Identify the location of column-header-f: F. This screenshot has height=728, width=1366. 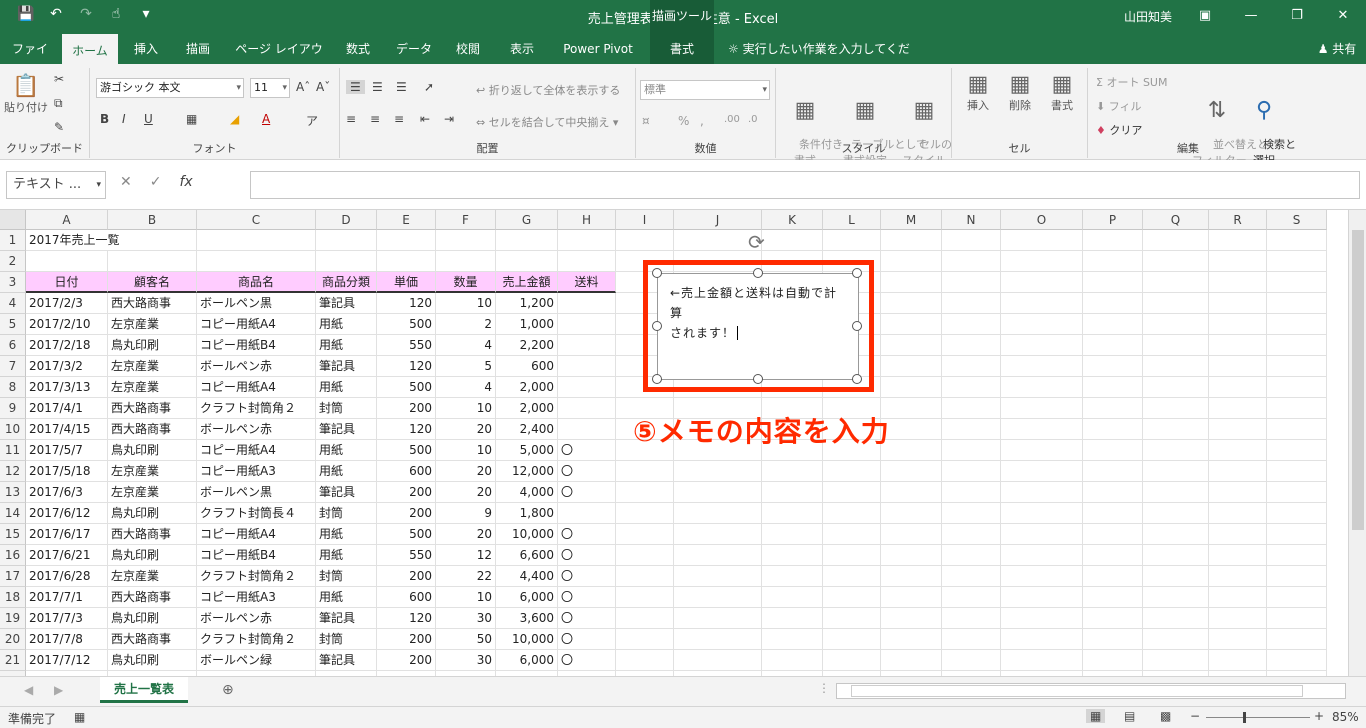
(466, 220).